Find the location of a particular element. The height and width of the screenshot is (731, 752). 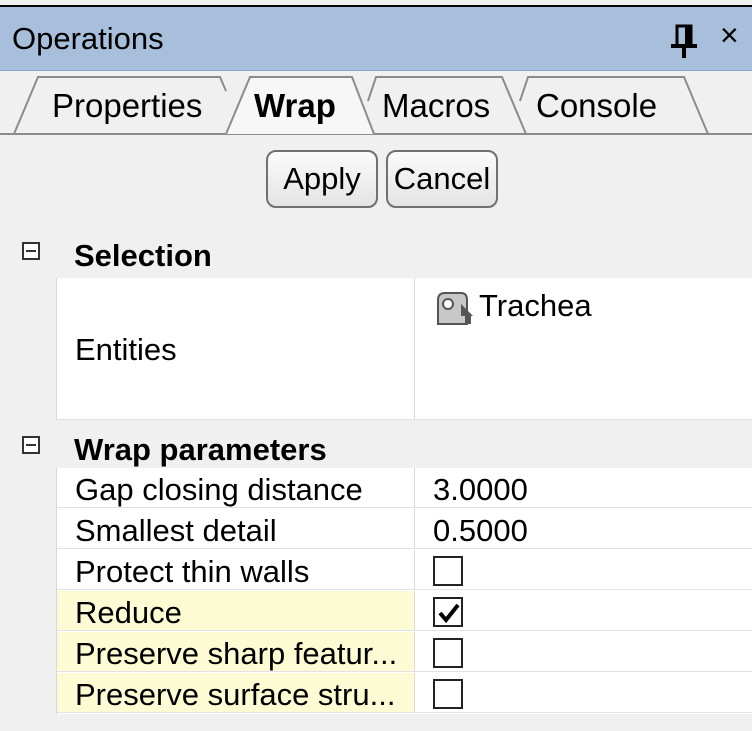

checkmark-icon is located at coordinates (449, 613).